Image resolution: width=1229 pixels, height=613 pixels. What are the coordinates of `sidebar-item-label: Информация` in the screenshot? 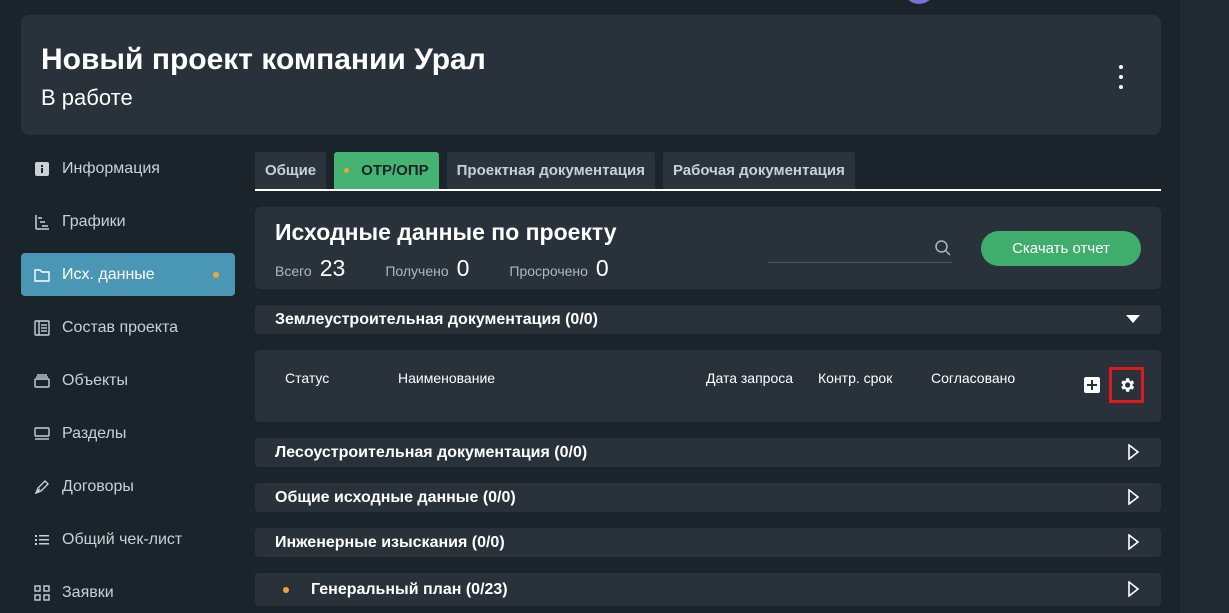 It's located at (111, 168).